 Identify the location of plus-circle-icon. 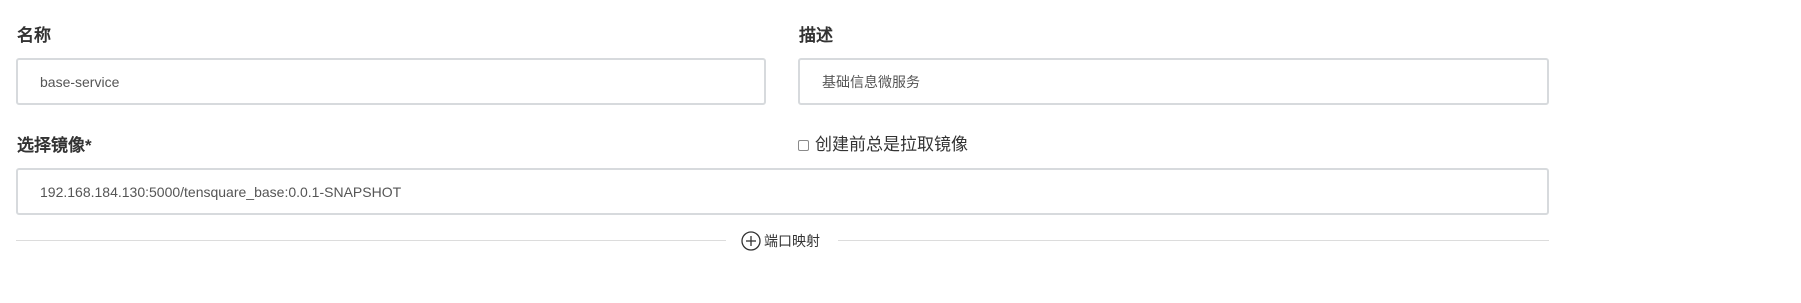
(751, 241).